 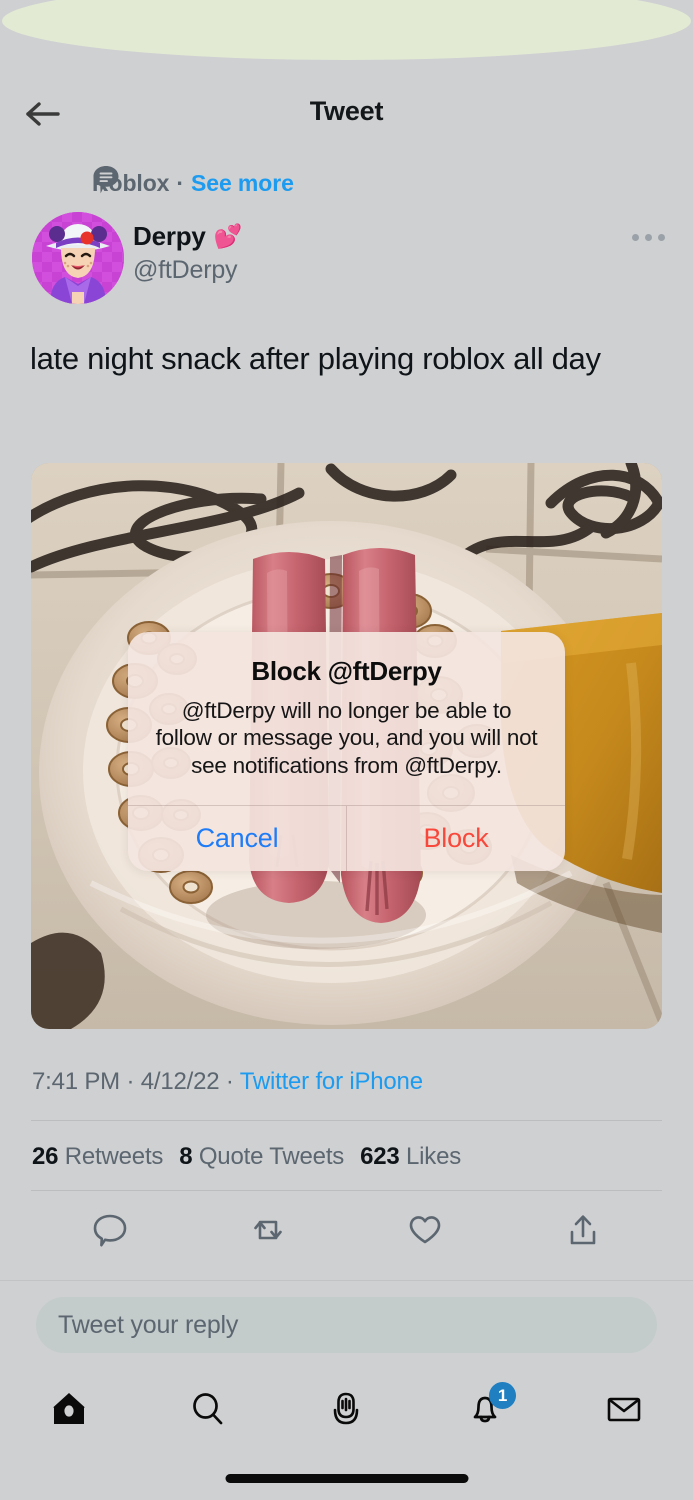 I want to click on tweet-date: 4/12/22, so click(x=180, y=1081).